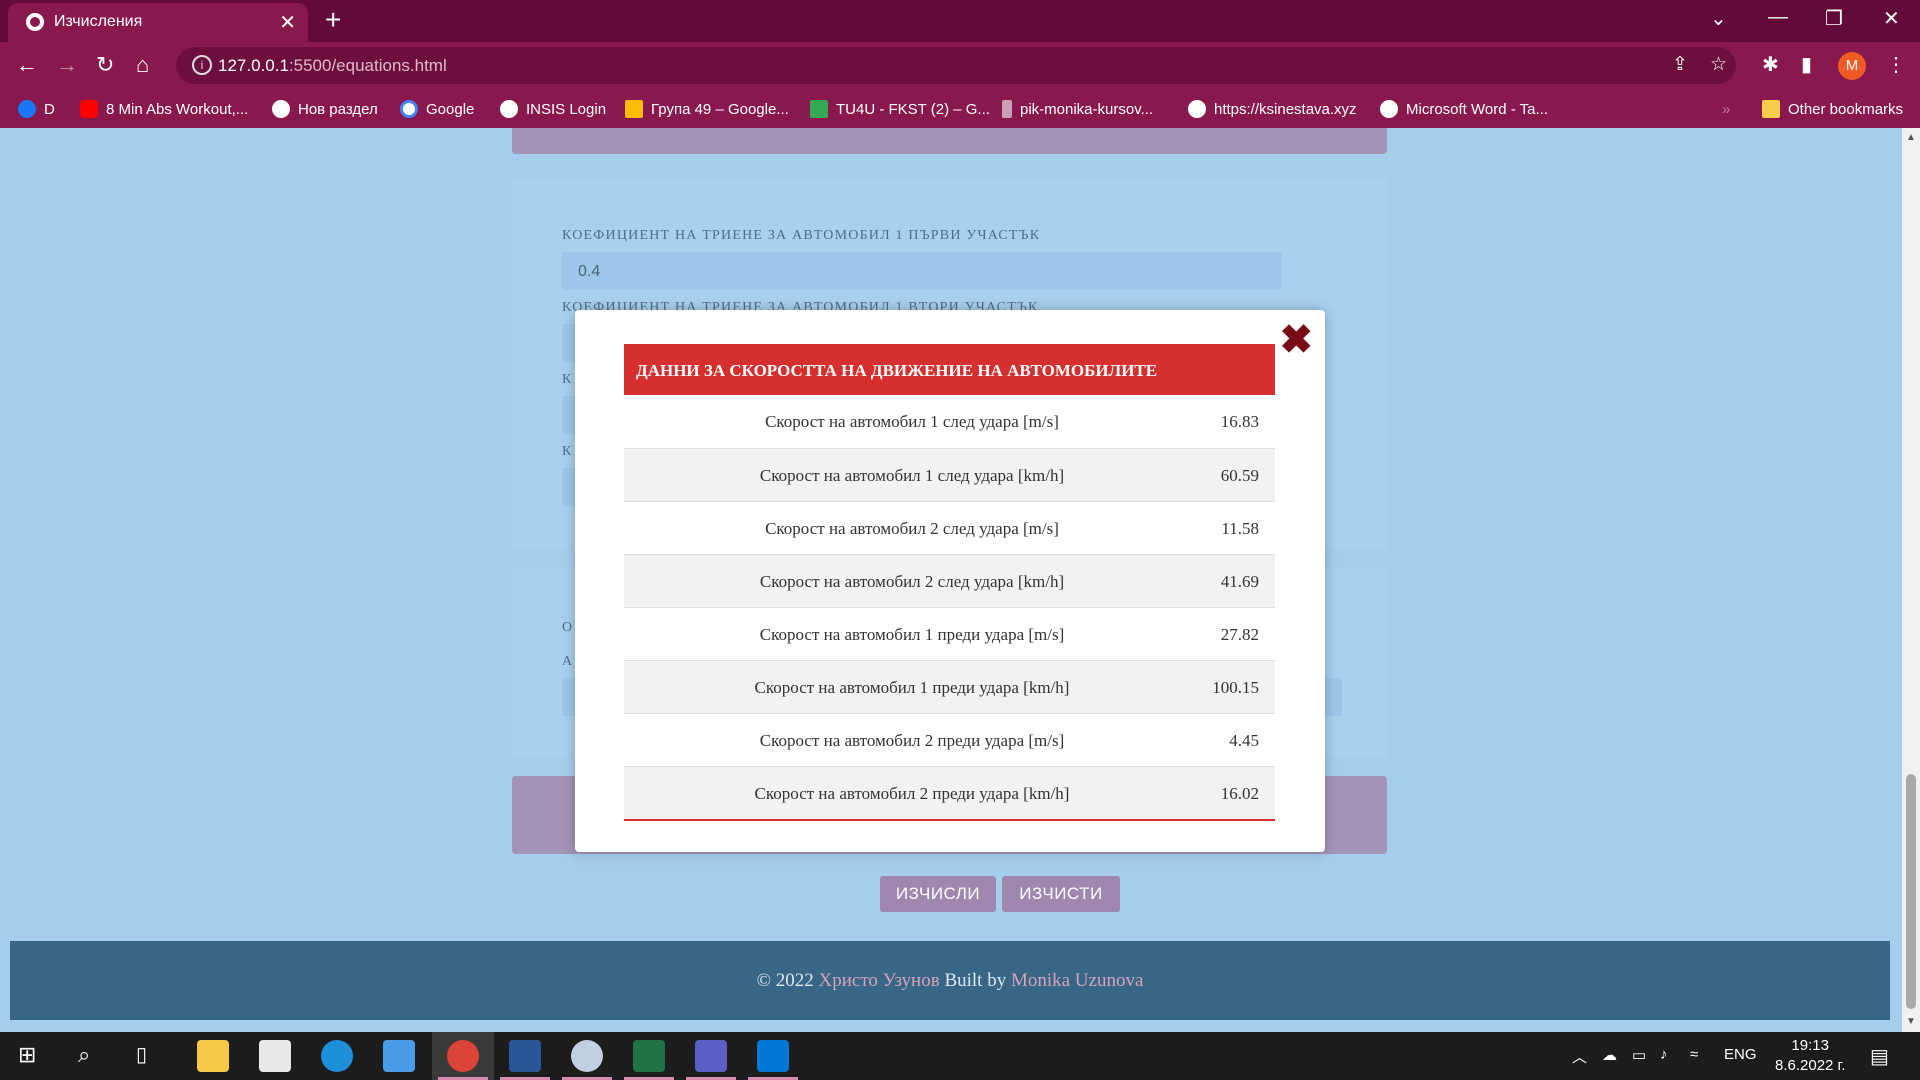  What do you see at coordinates (587, 1056) in the screenshot?
I see `paint-icon` at bounding box center [587, 1056].